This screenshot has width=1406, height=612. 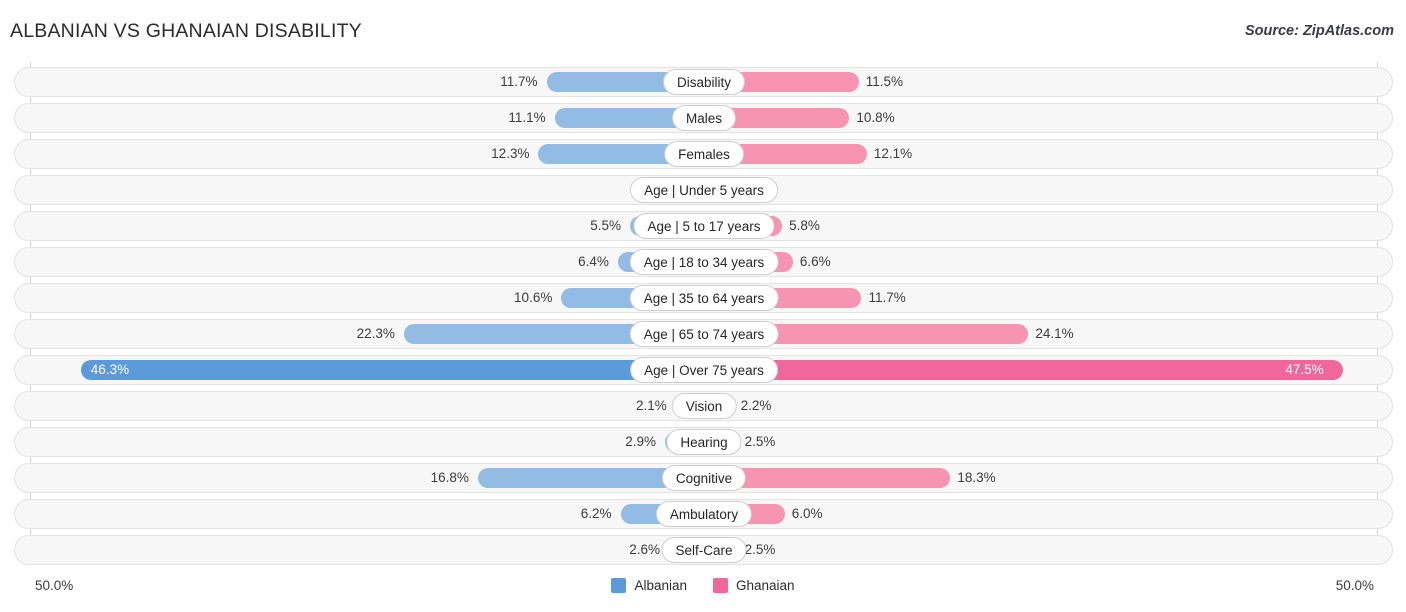 I want to click on bar-ghanaian, so click(x=1024, y=370).